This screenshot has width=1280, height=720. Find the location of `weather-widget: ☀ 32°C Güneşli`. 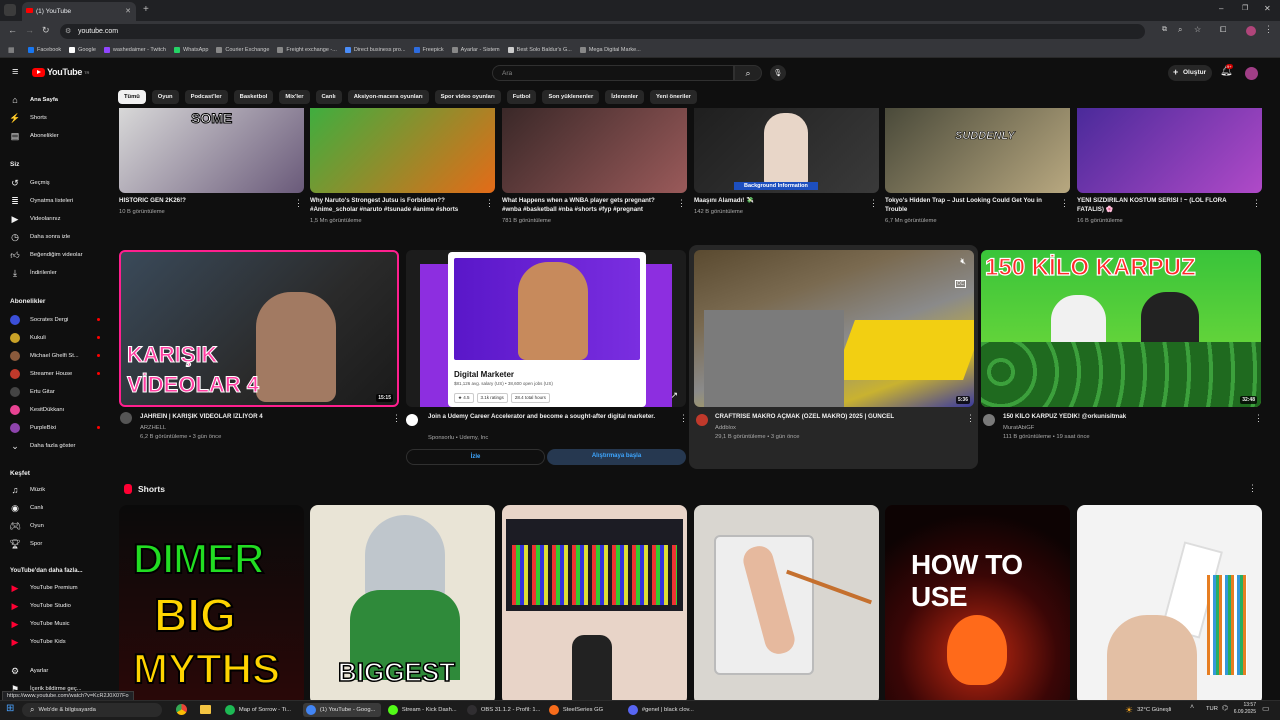

weather-widget: ☀ 32°C Güneşli is located at coordinates (1148, 710).